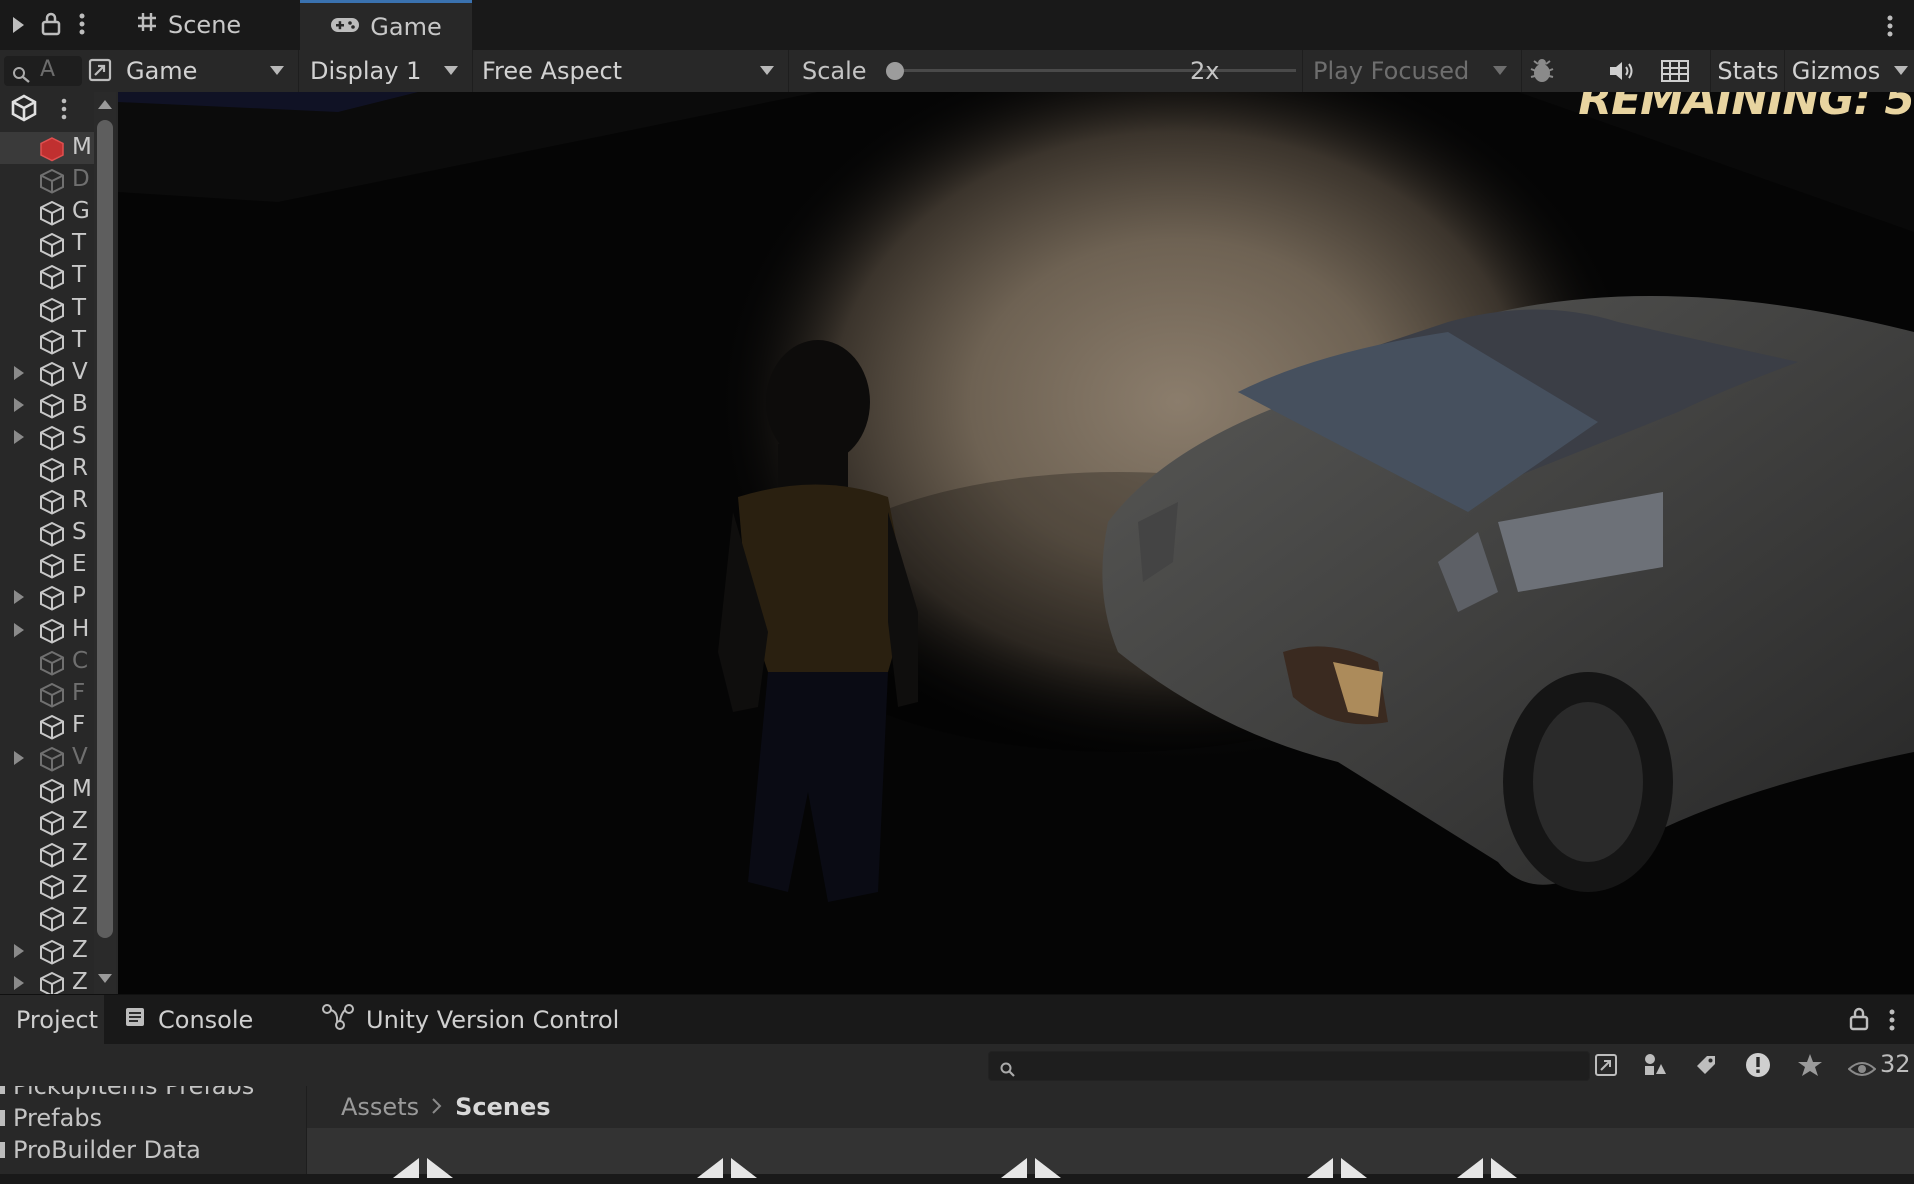 The height and width of the screenshot is (1184, 1914). What do you see at coordinates (472, 1020) in the screenshot?
I see `tab-version-control: Unity Version Control` at bounding box center [472, 1020].